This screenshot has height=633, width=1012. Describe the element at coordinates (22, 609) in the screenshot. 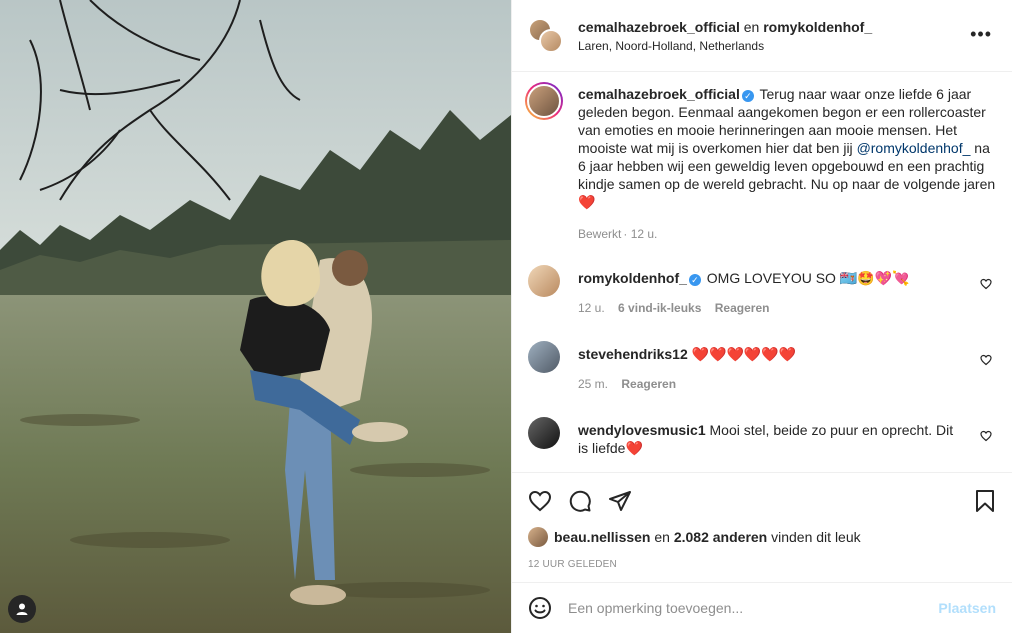

I see `person-tag-icon` at that location.